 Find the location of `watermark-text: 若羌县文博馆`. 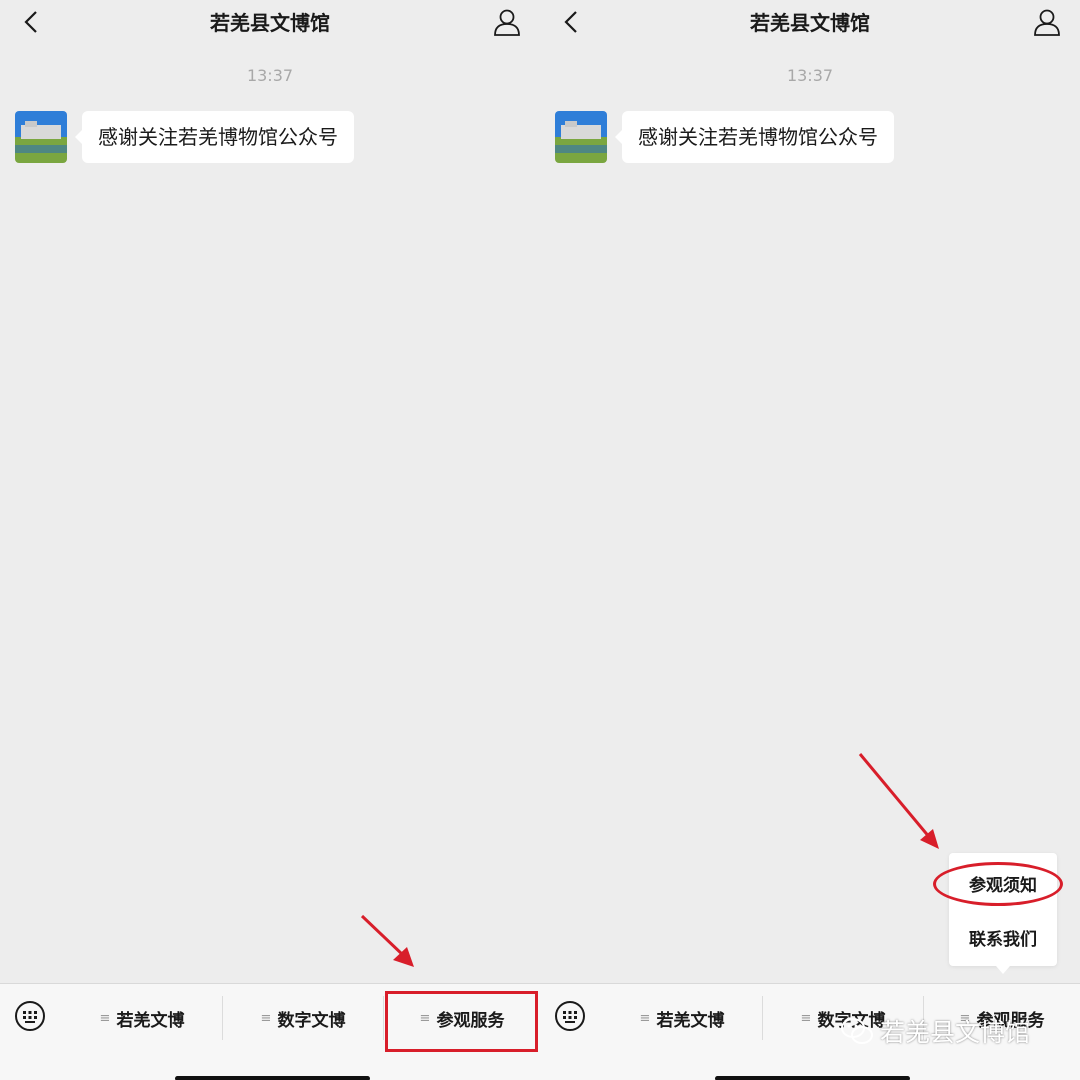

watermark-text: 若羌县文博馆 is located at coordinates (955, 1032).